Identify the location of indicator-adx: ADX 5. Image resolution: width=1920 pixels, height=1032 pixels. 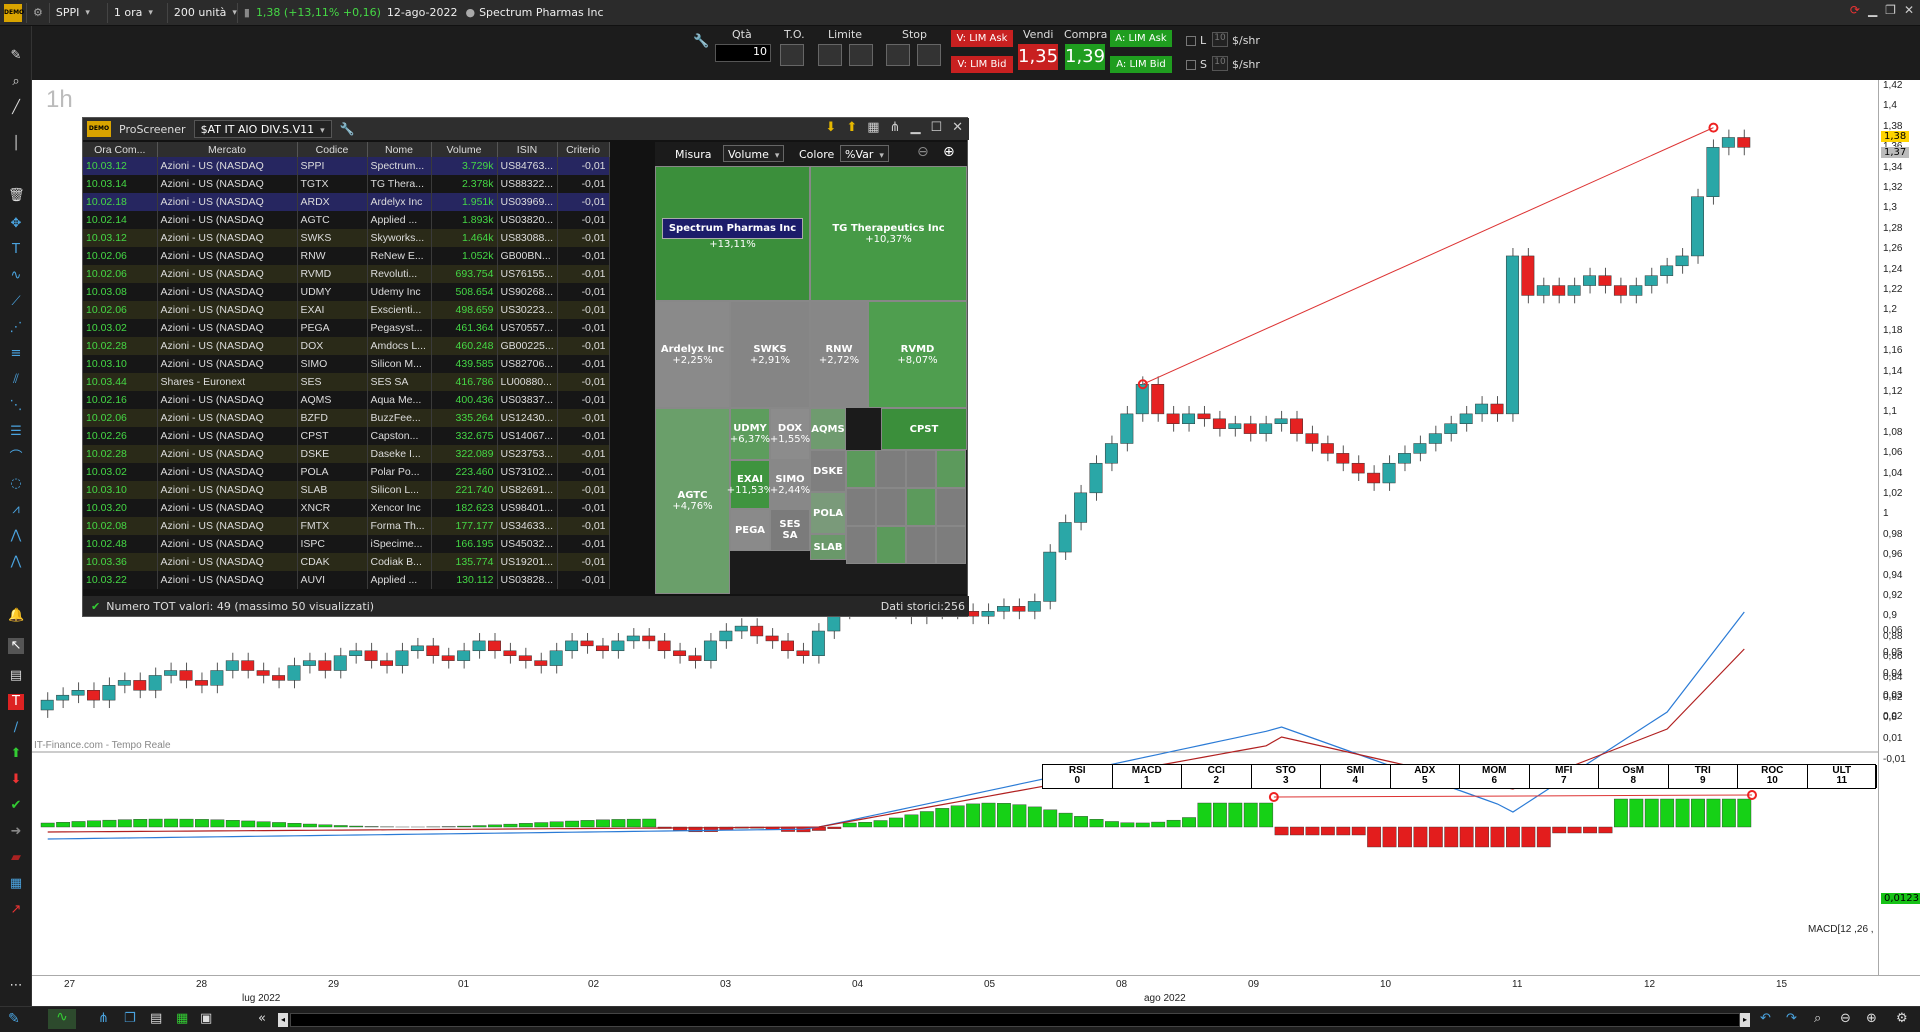
(1425, 776).